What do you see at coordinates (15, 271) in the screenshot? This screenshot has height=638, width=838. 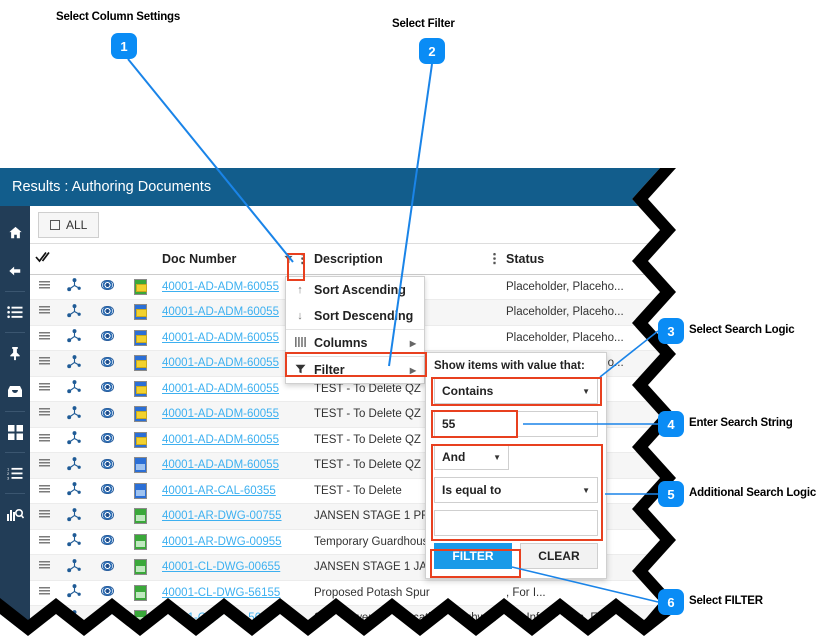 I see `sidebar-item-back` at bounding box center [15, 271].